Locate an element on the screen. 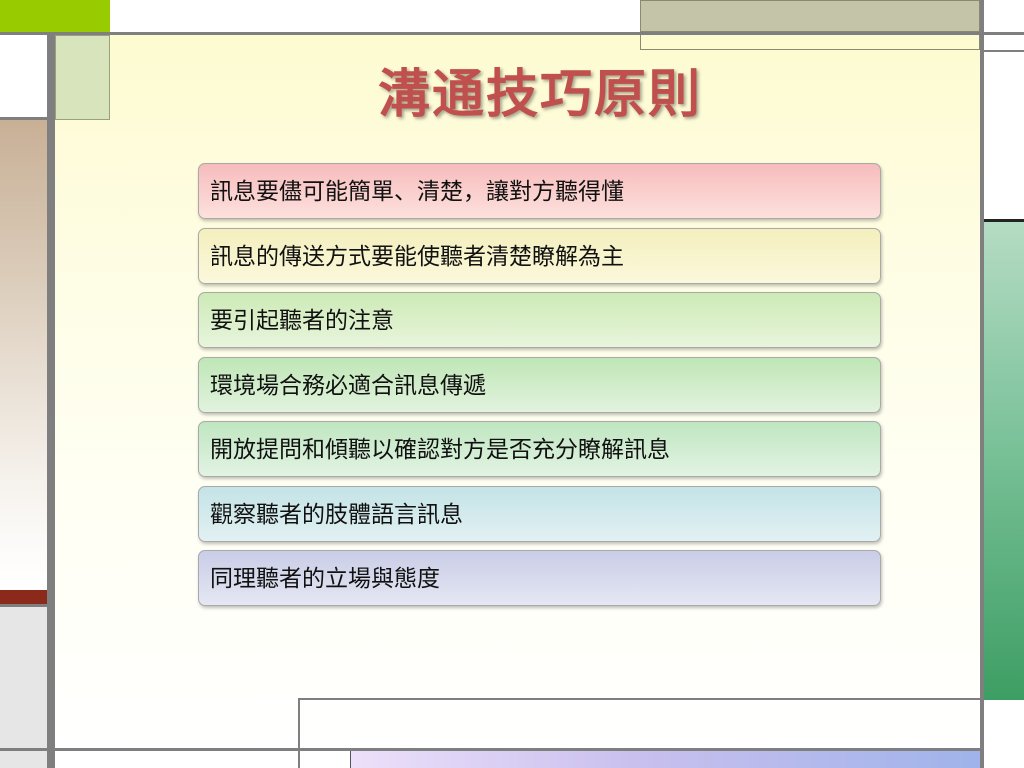 This screenshot has height=768, width=1024. principle-text: 要引起聽者的注意 is located at coordinates (302, 321).